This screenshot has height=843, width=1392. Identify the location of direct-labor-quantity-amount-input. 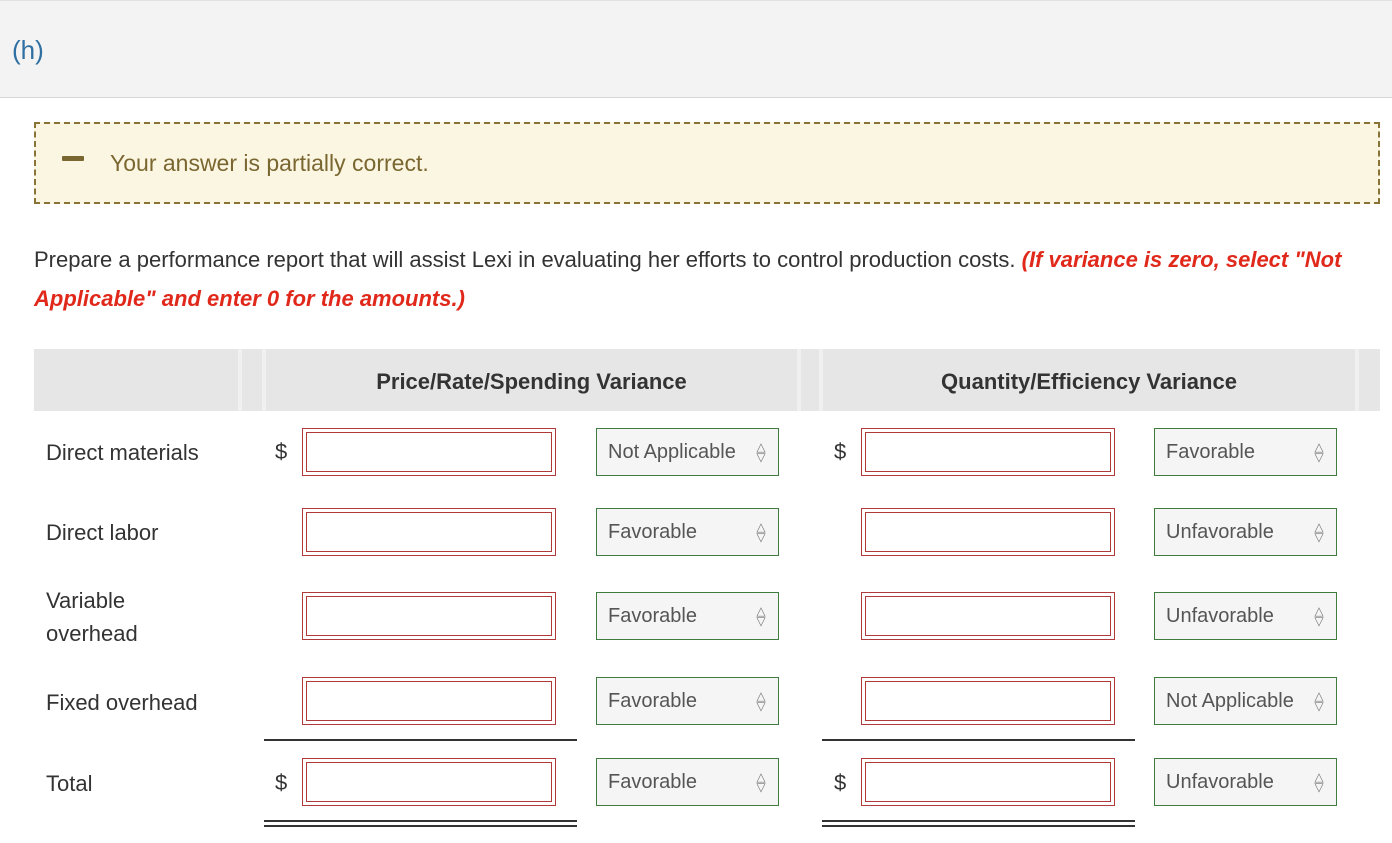
(988, 532).